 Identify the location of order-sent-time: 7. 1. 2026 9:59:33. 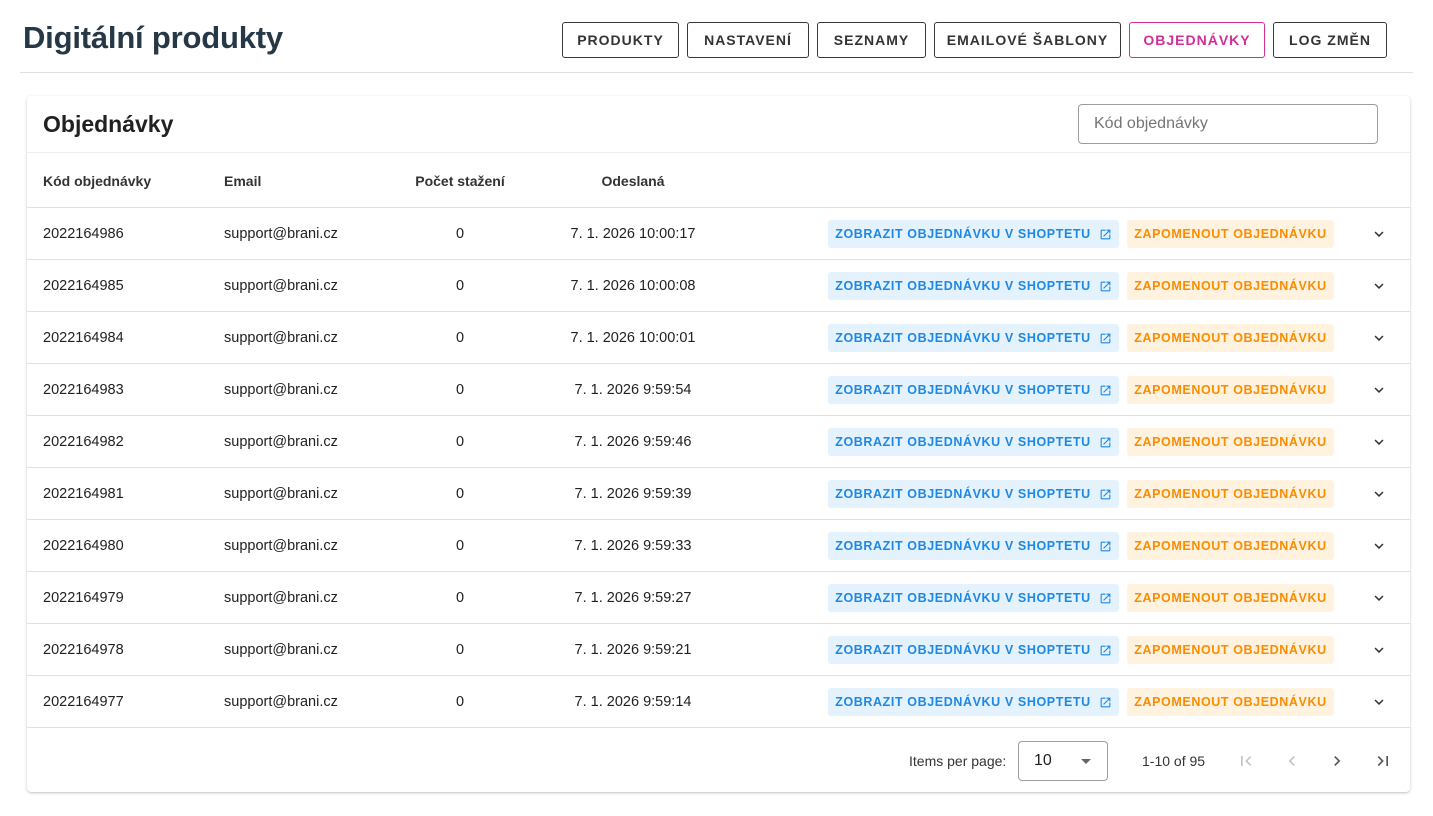
(633, 546).